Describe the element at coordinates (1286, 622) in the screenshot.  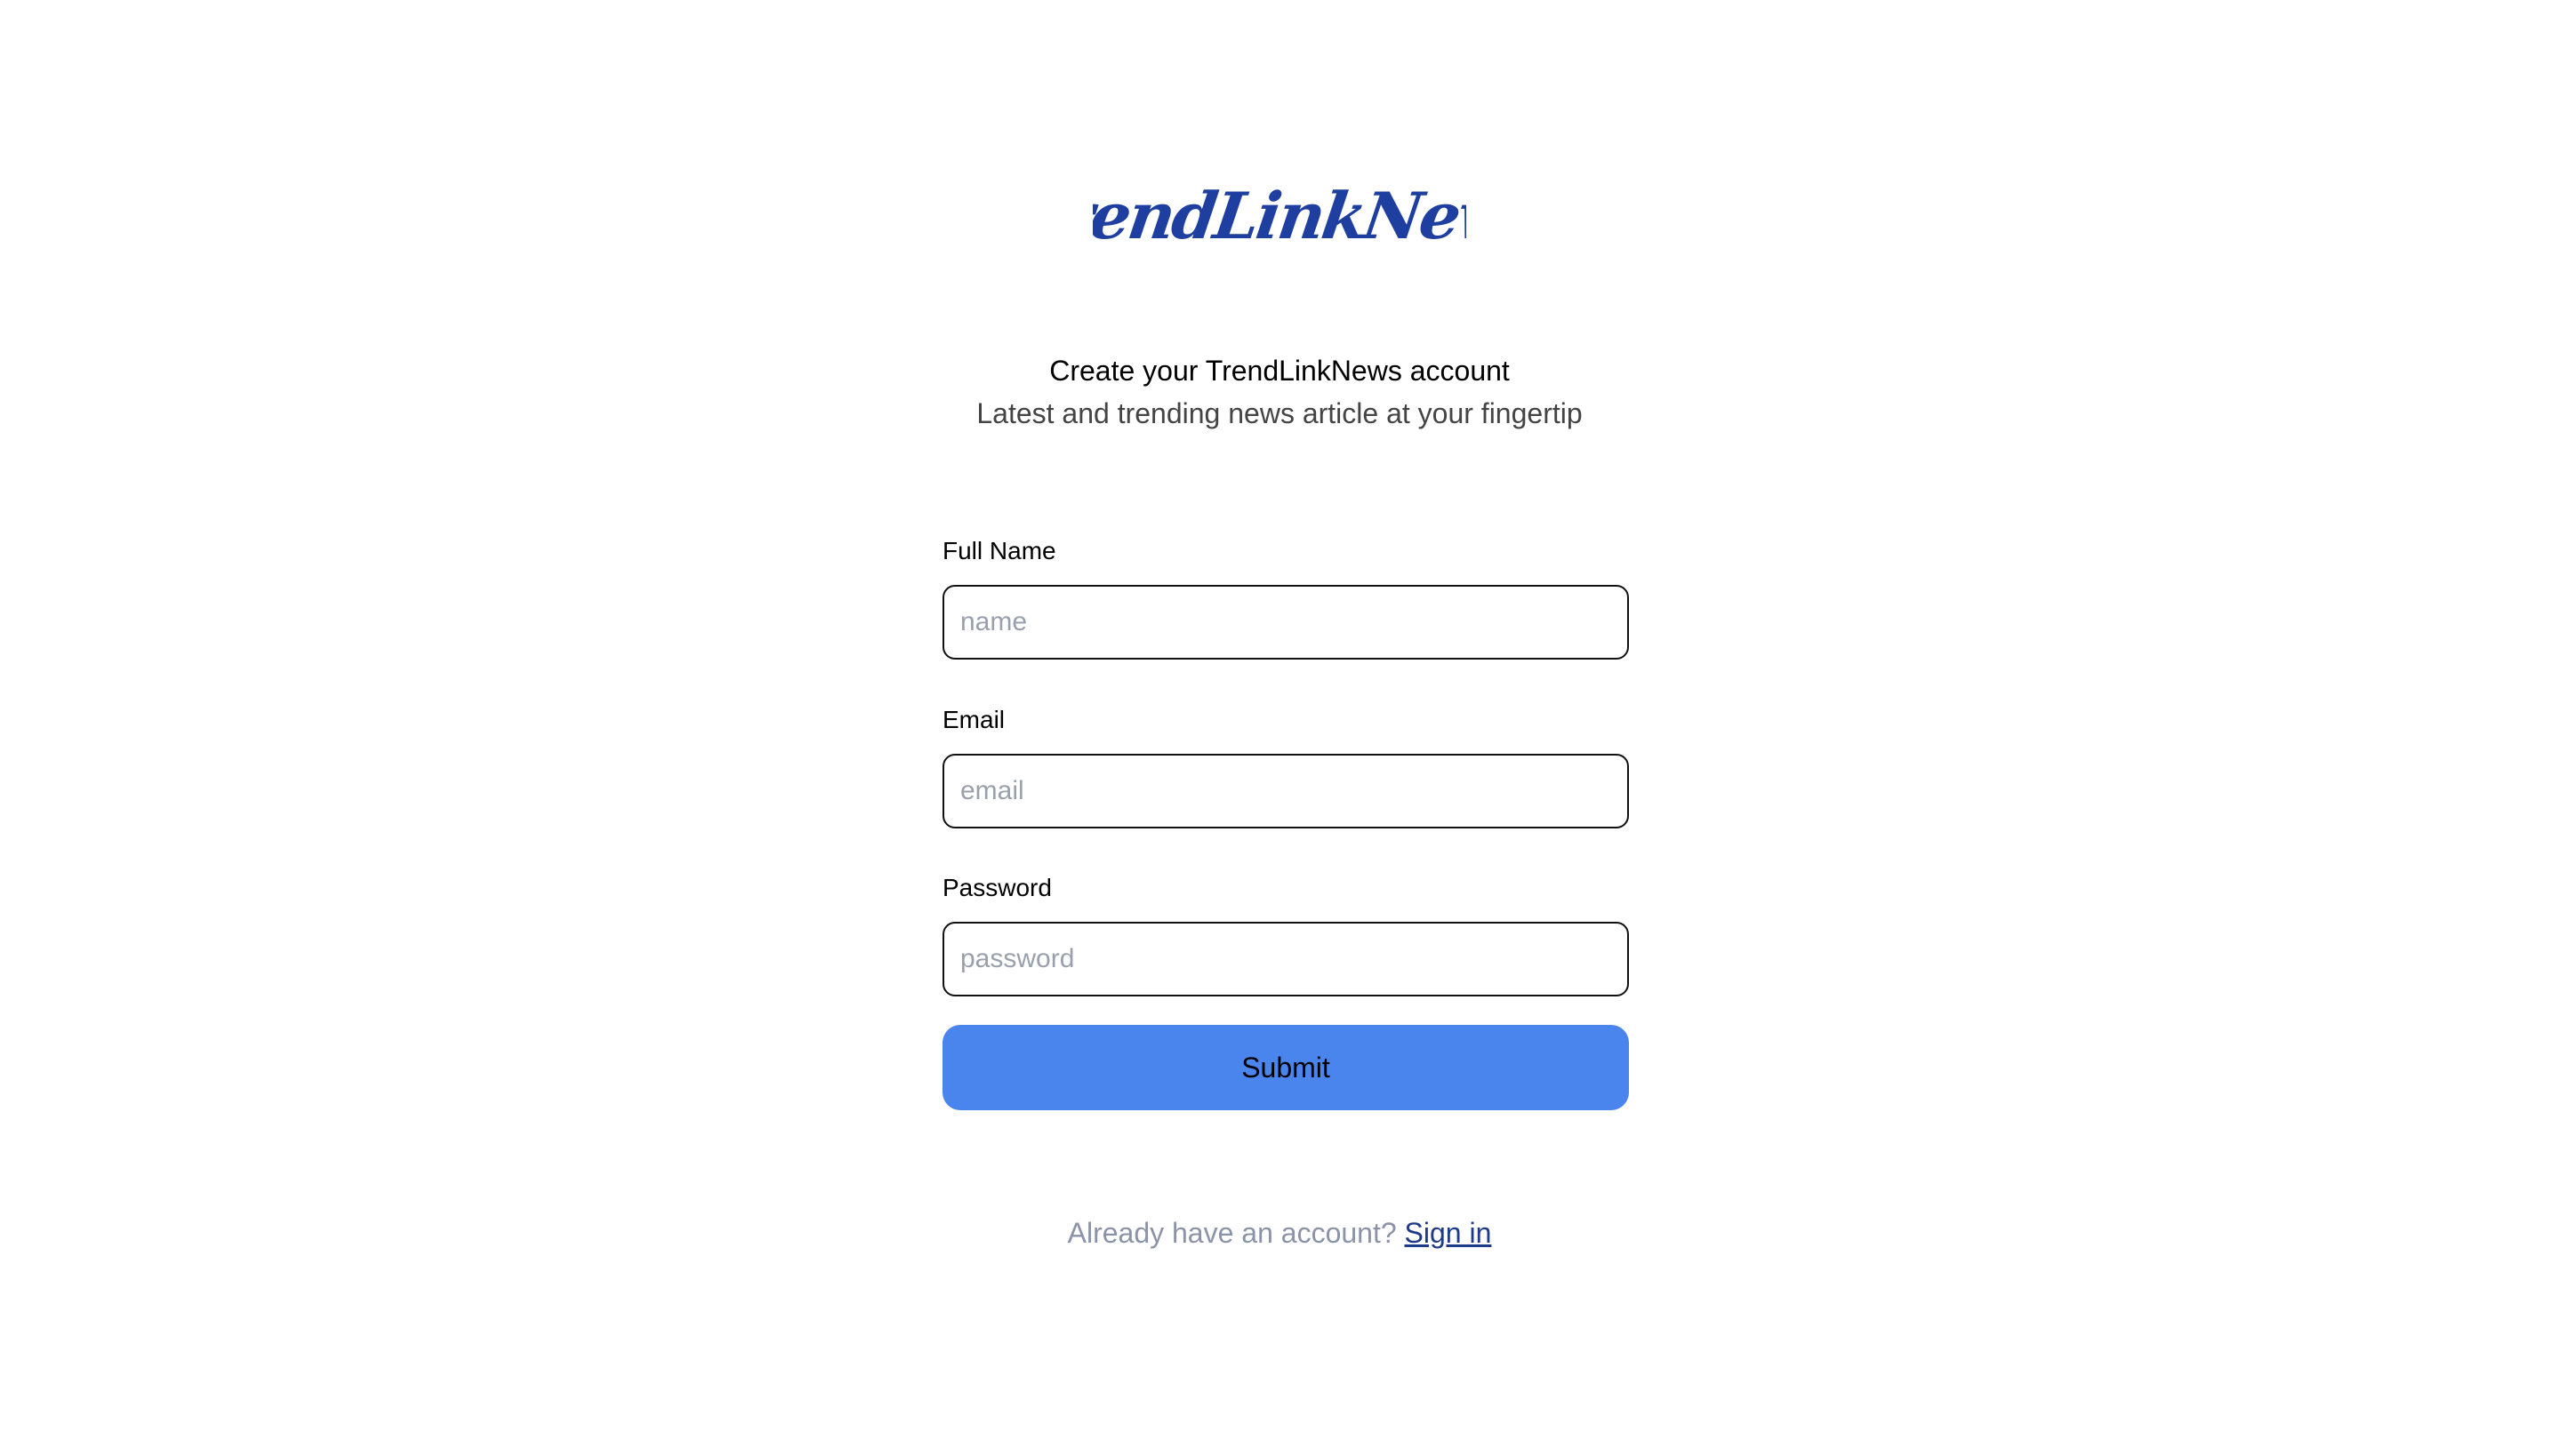
I see `full-name-input` at that location.